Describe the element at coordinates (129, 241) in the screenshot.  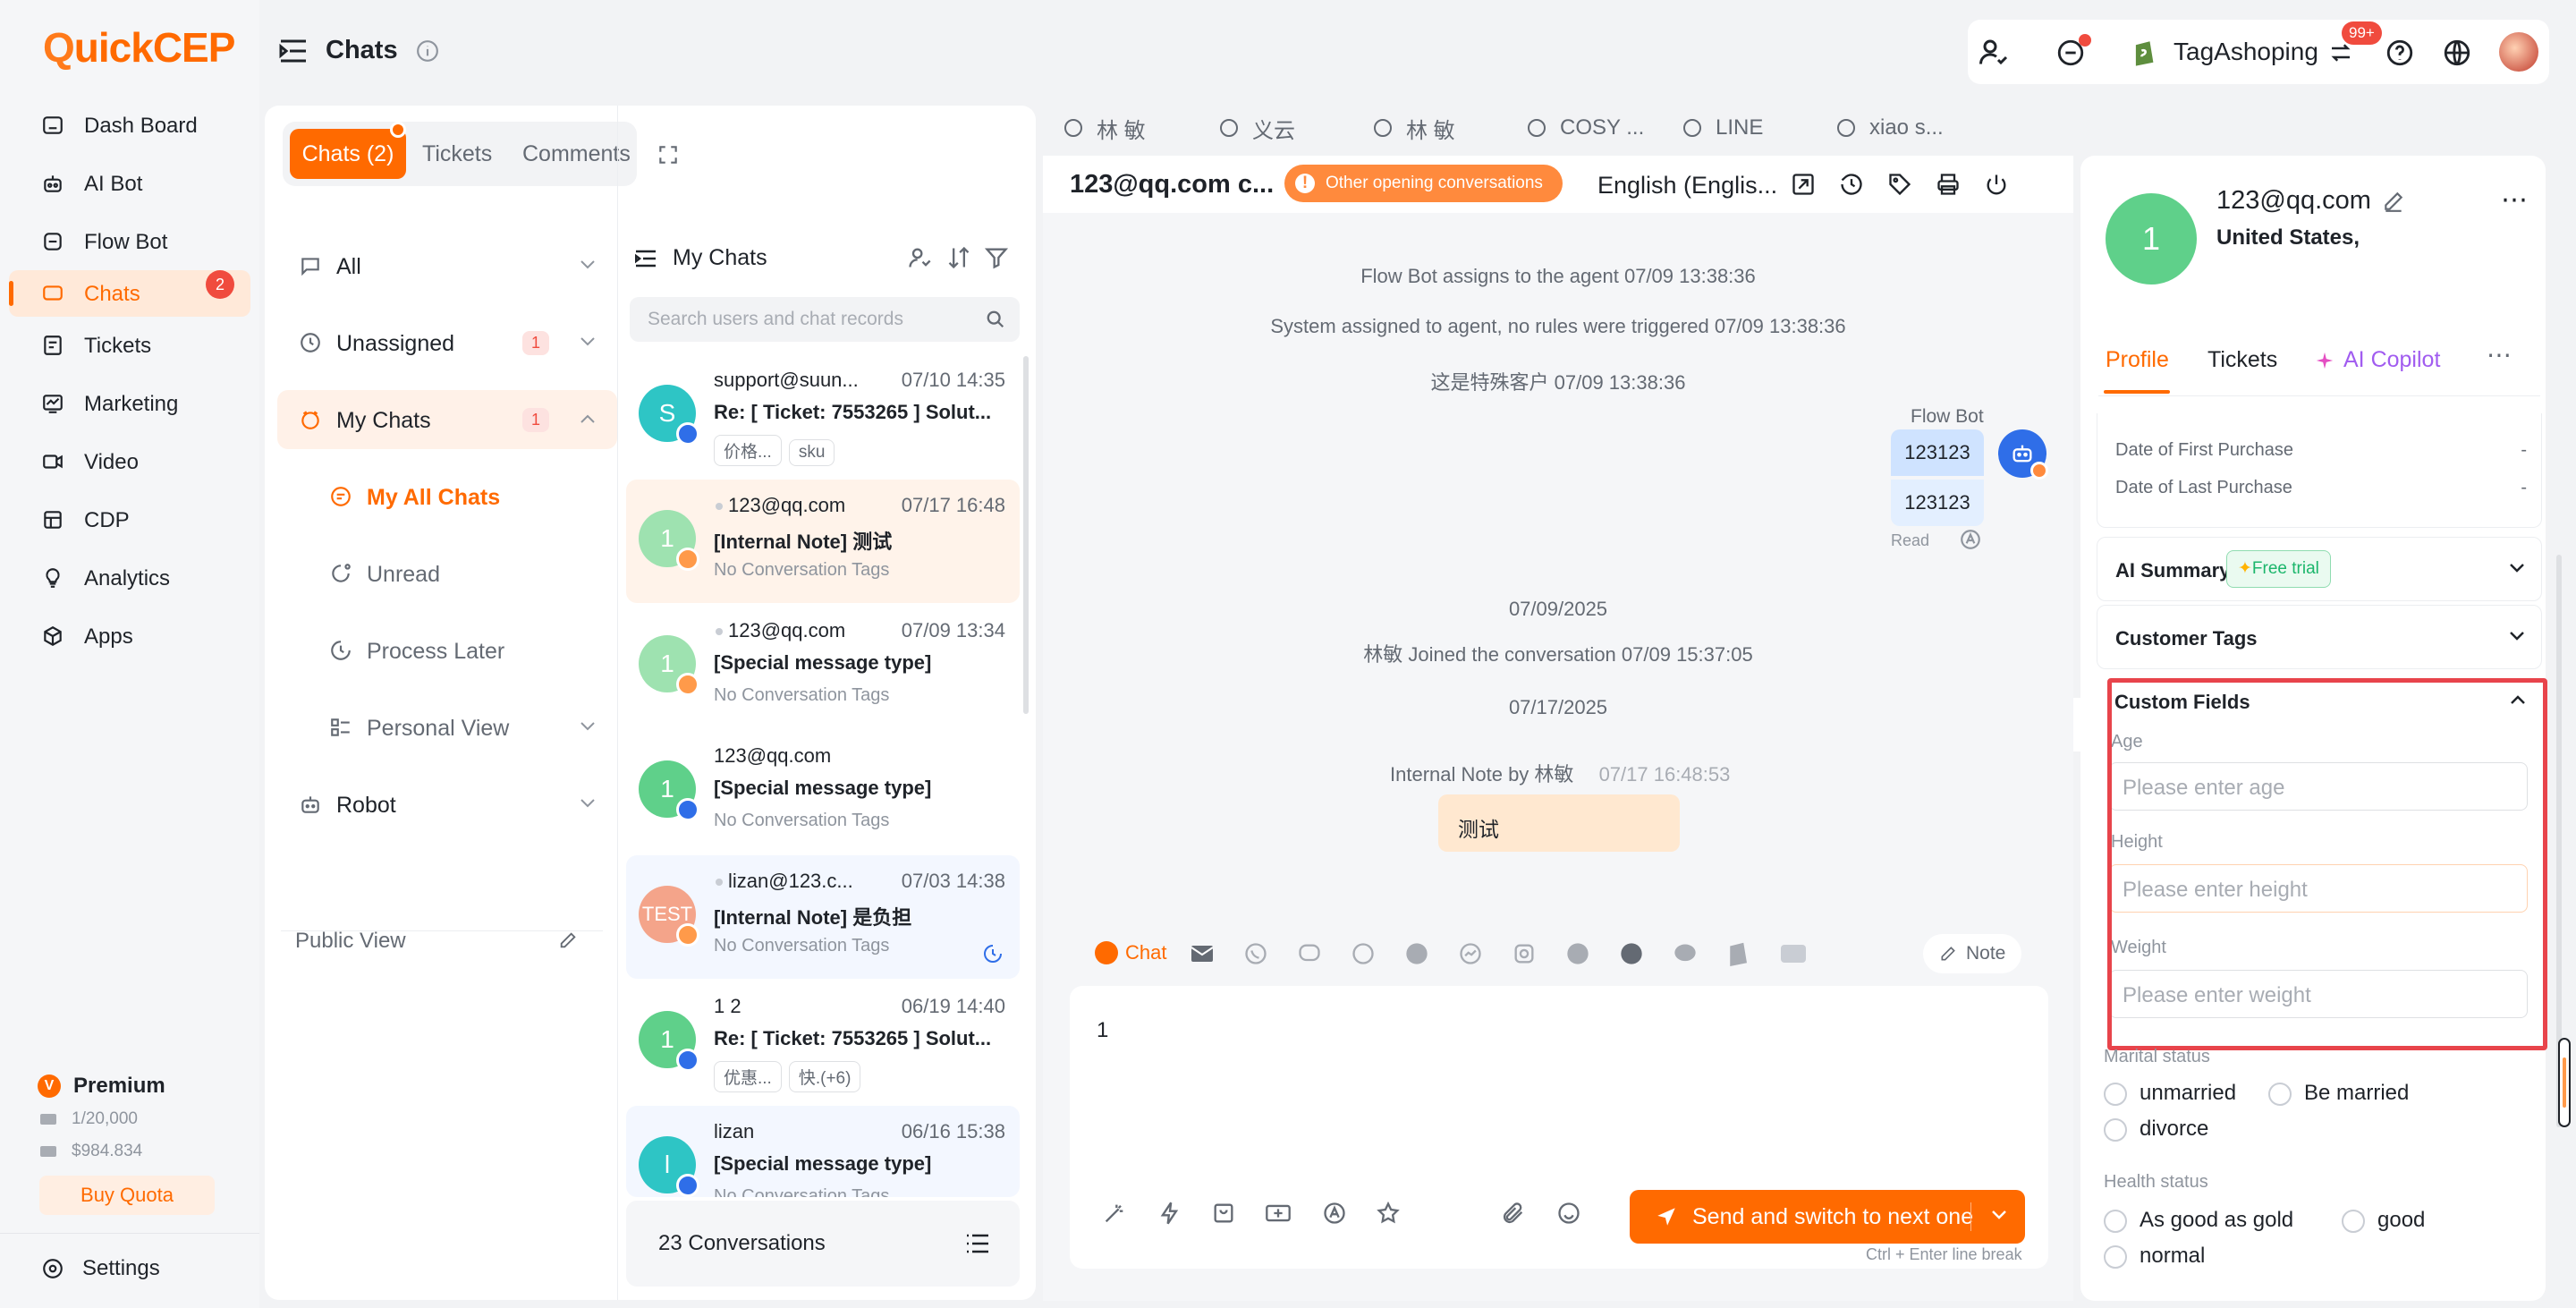
I see `nav-flow-bot: Flow Bot` at that location.